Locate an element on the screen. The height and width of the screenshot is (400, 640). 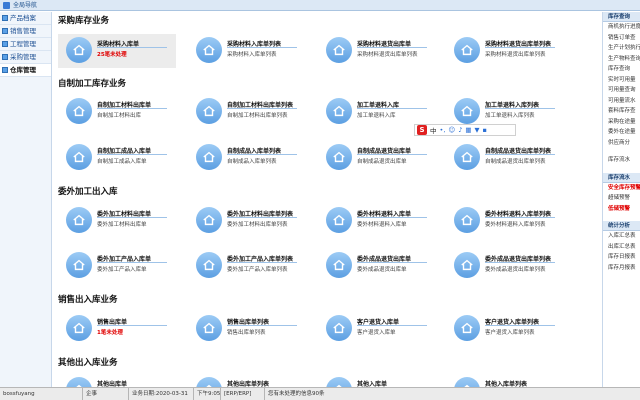
toolbox-icon: ▪ is located at coordinates (485, 130).